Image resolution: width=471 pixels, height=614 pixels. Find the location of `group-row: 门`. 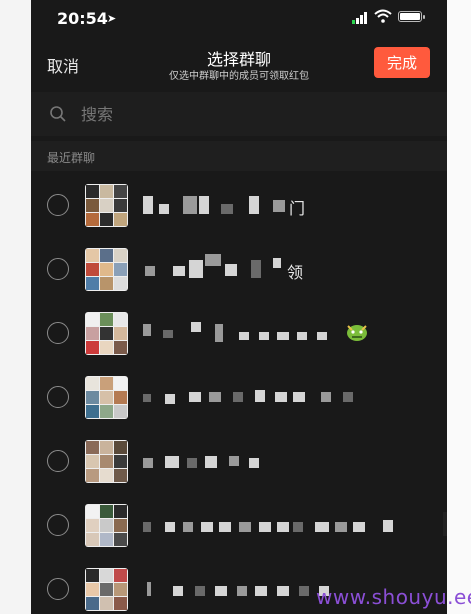

group-row: 门 is located at coordinates (239, 206).